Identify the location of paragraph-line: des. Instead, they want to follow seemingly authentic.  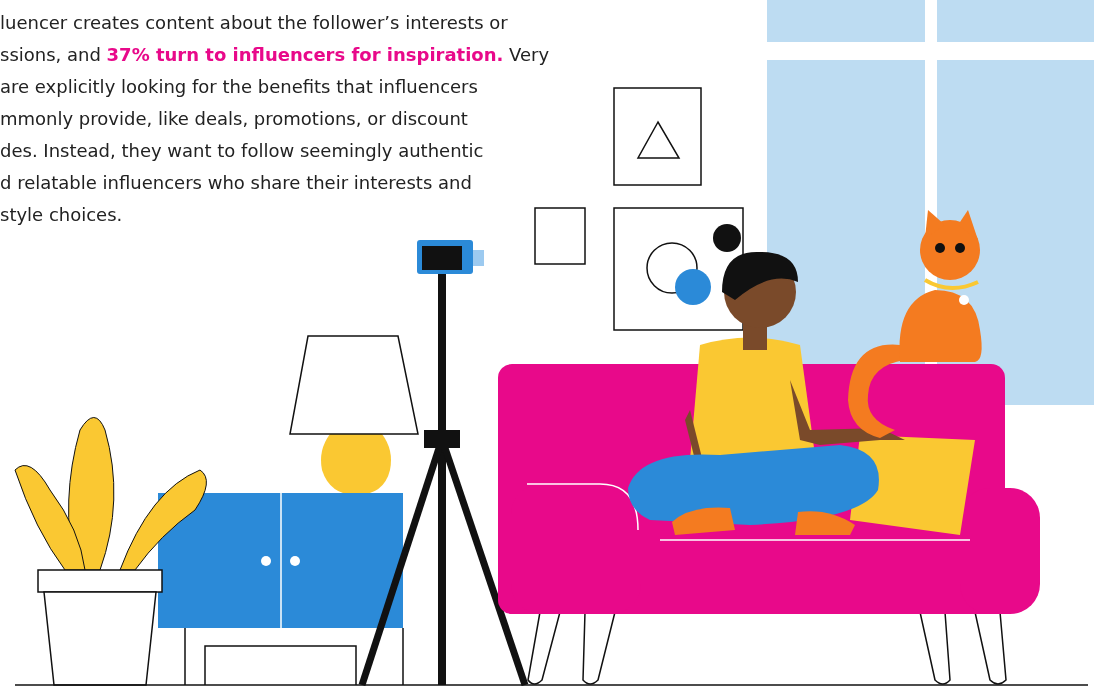
(242, 151).